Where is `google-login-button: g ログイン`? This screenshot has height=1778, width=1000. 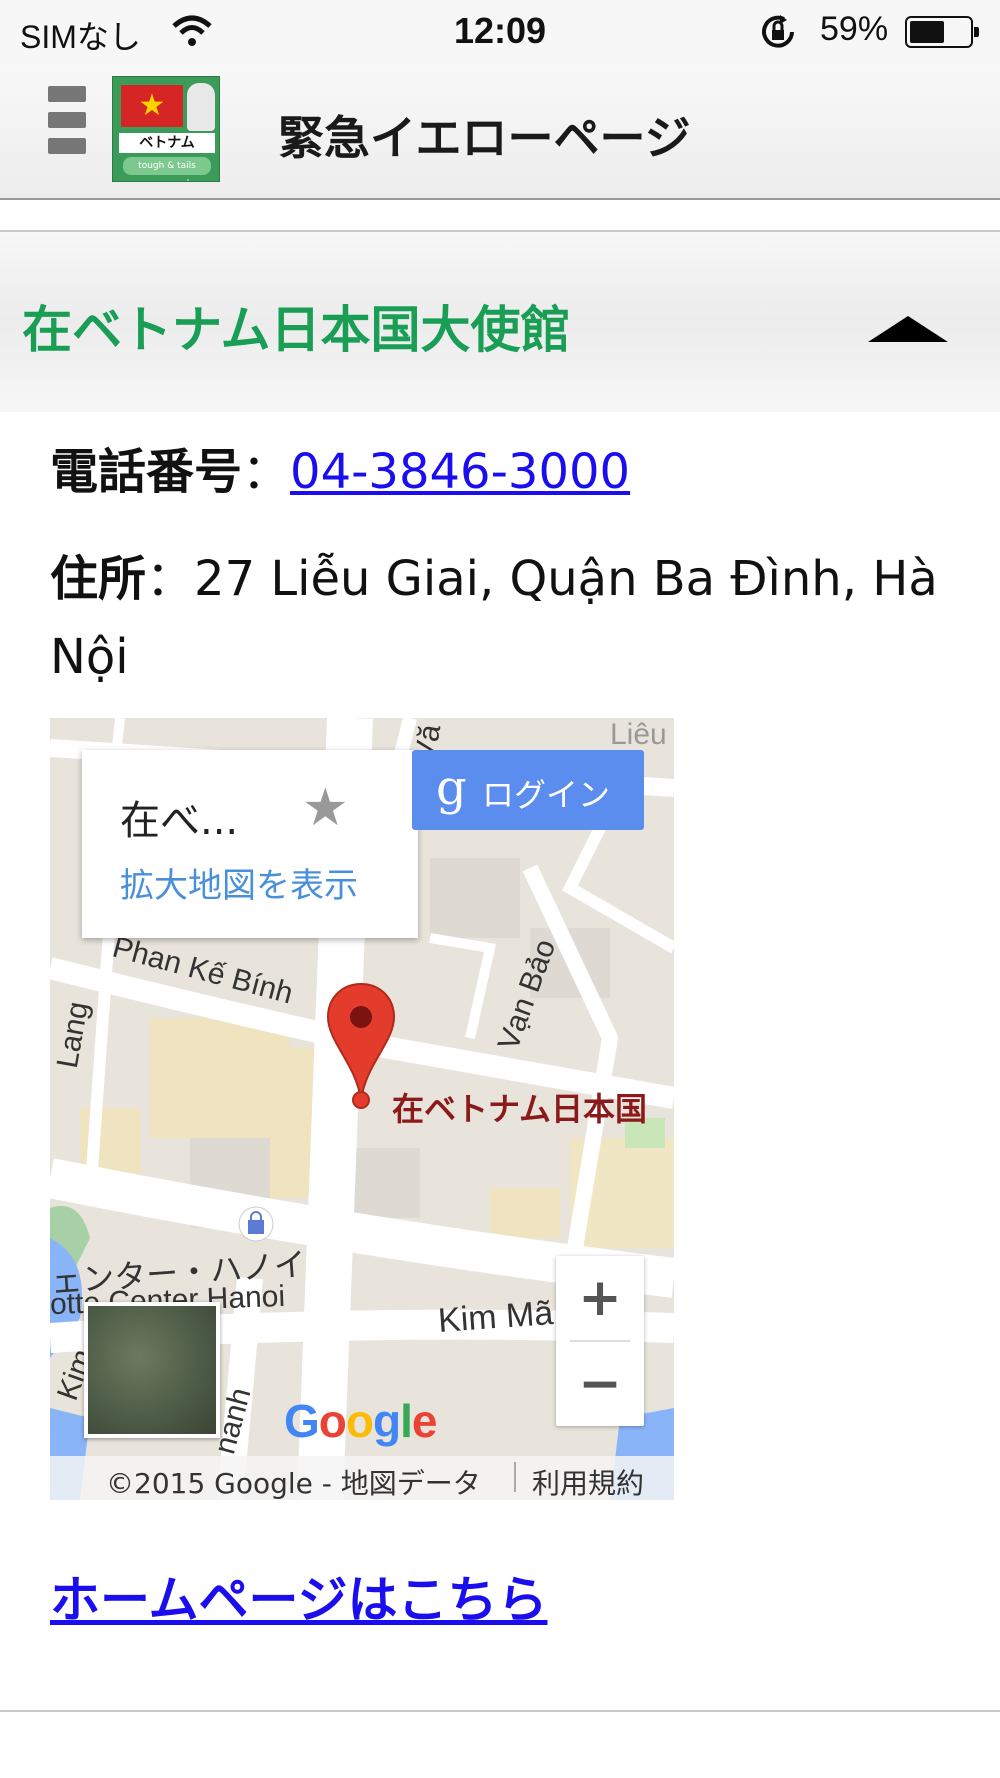 google-login-button: g ログイン is located at coordinates (528, 790).